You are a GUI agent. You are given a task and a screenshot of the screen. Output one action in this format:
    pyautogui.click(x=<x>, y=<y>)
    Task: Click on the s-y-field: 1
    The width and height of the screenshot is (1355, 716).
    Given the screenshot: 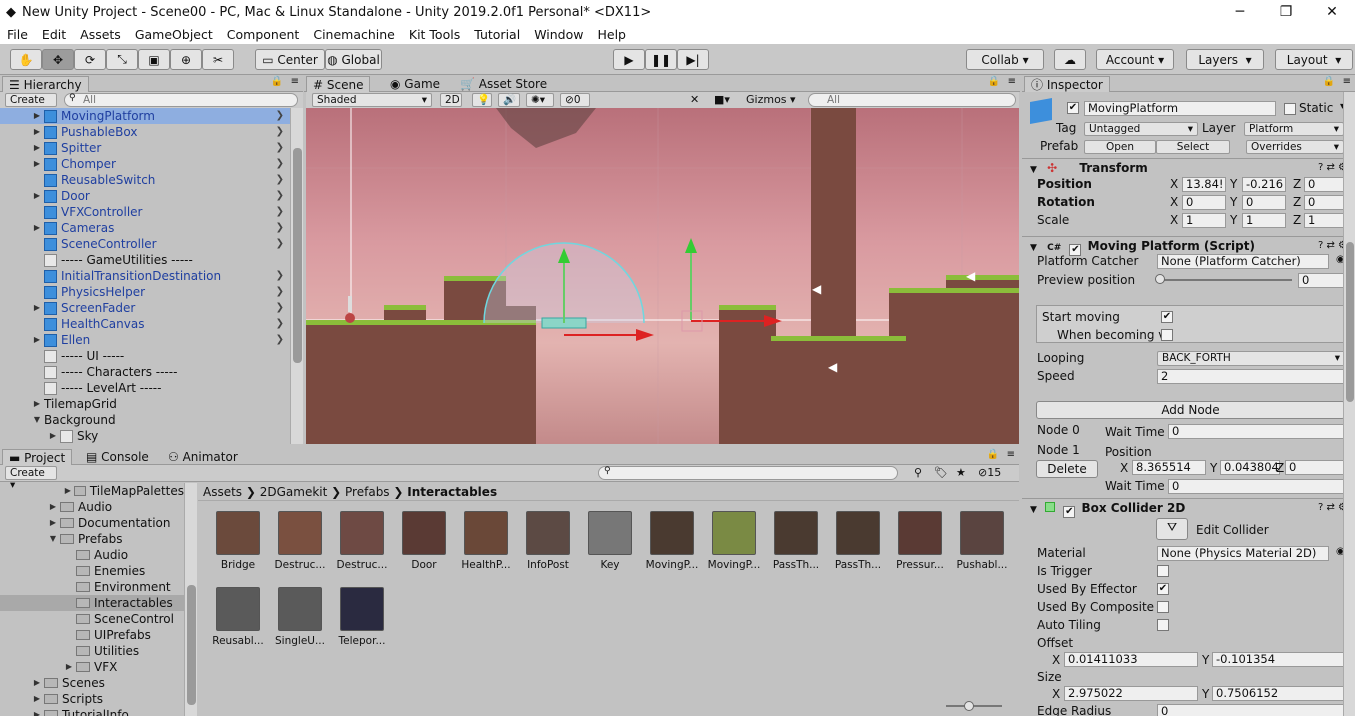 What is the action you would take?
    pyautogui.click(x=1264, y=220)
    